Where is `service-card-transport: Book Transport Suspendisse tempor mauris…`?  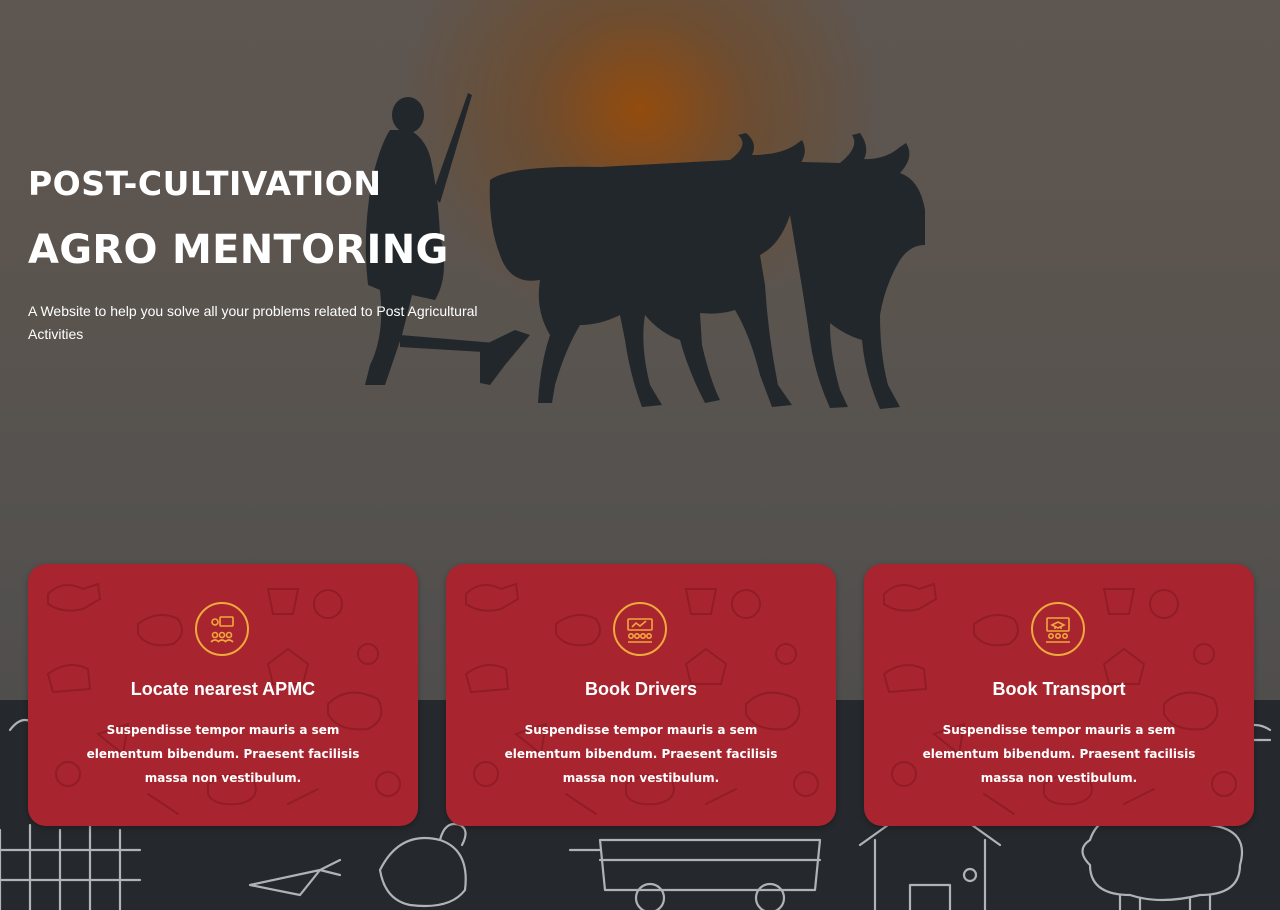
service-card-transport: Book Transport Suspendisse tempor mauris… is located at coordinates (1059, 695).